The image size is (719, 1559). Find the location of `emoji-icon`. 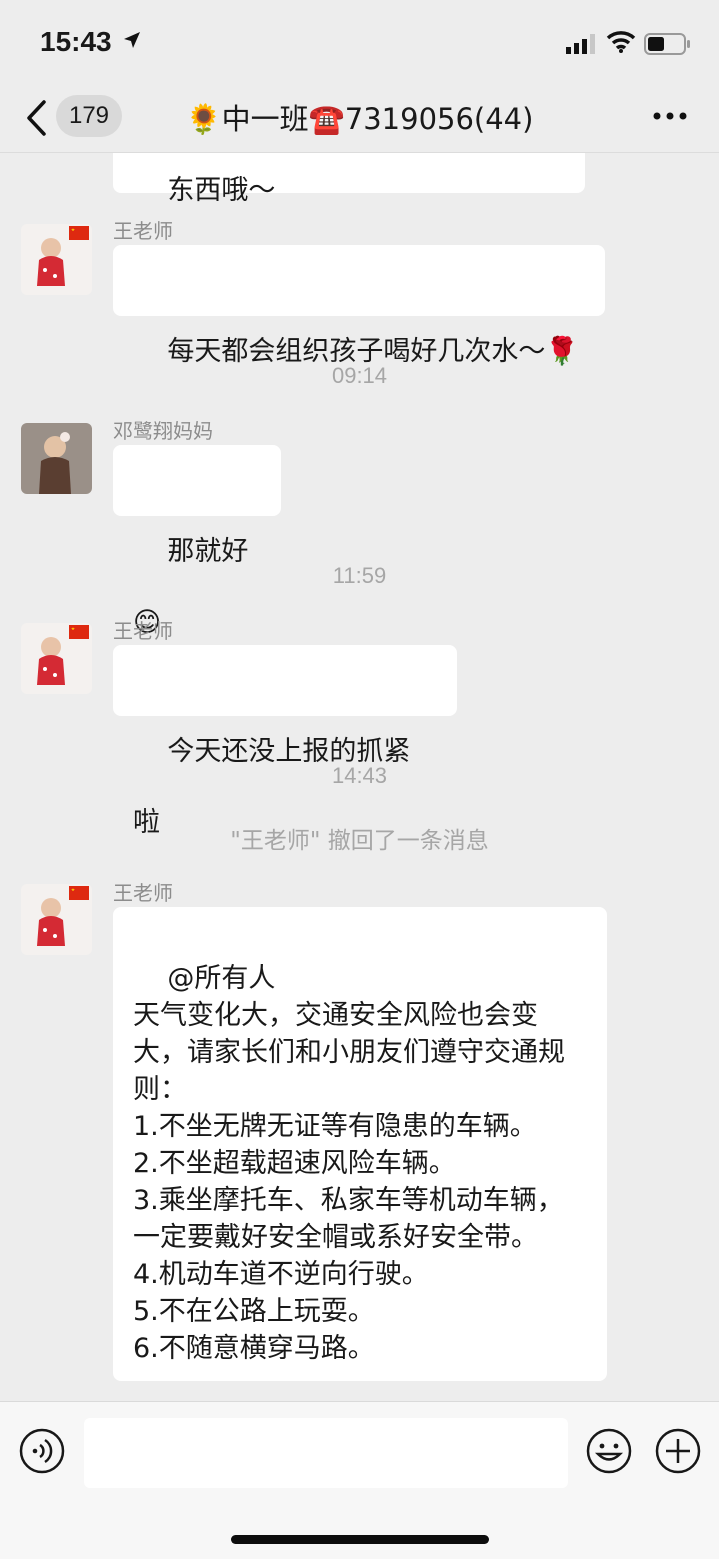

emoji-icon is located at coordinates (609, 1451).